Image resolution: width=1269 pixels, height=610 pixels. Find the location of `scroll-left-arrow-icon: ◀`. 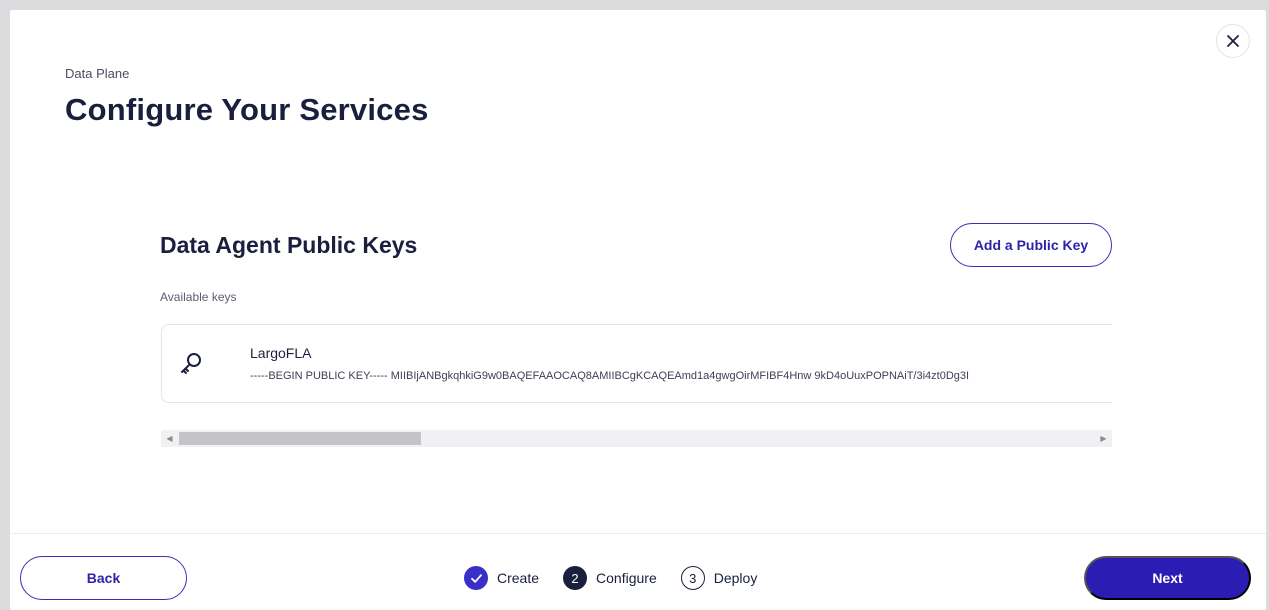

scroll-left-arrow-icon: ◀ is located at coordinates (169, 438).